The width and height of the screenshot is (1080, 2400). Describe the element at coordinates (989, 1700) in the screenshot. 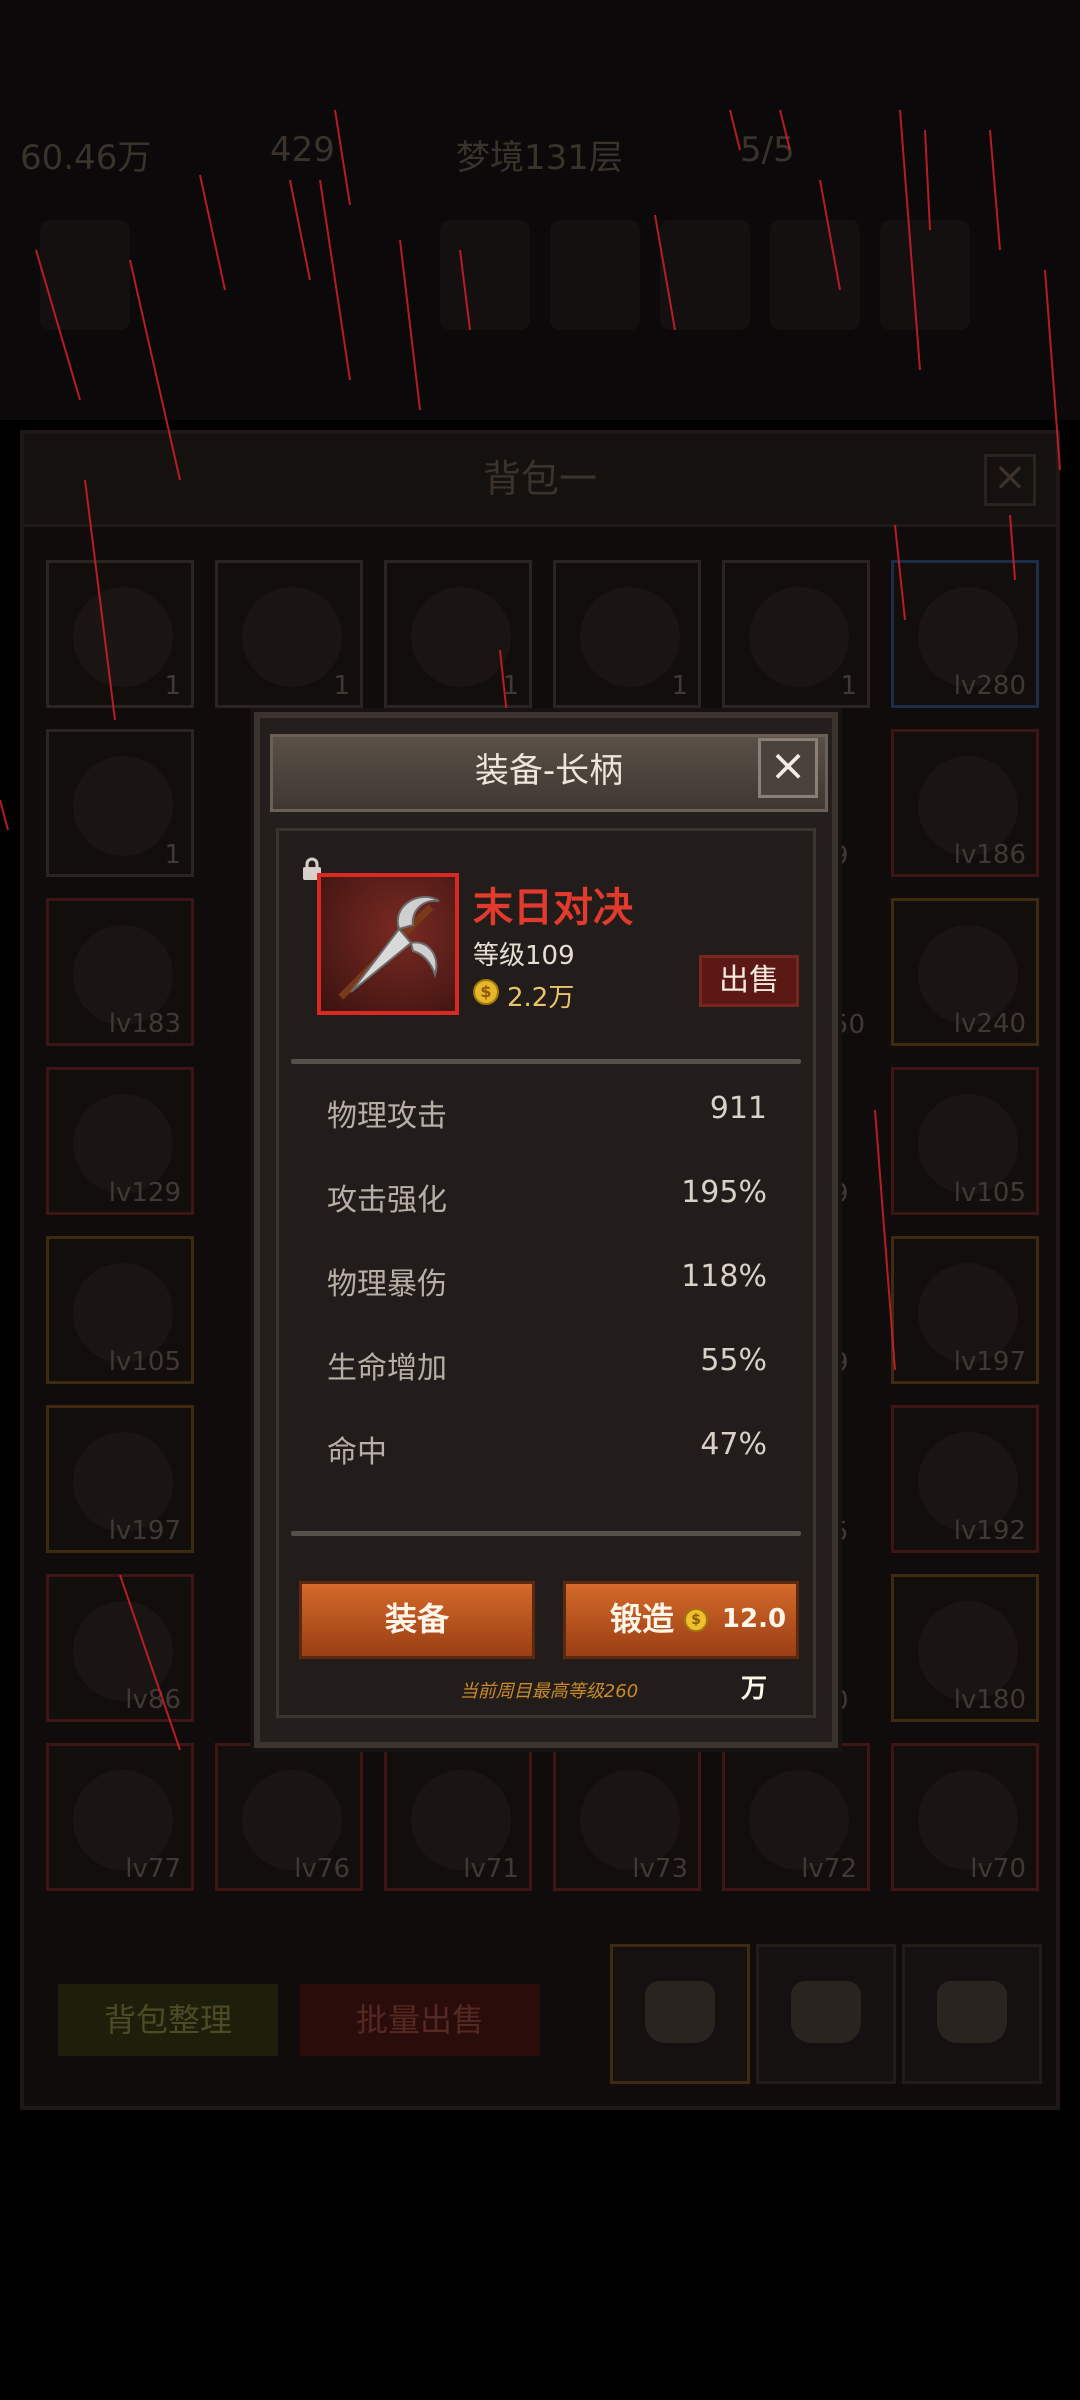

I see `slot-count: lv180` at that location.